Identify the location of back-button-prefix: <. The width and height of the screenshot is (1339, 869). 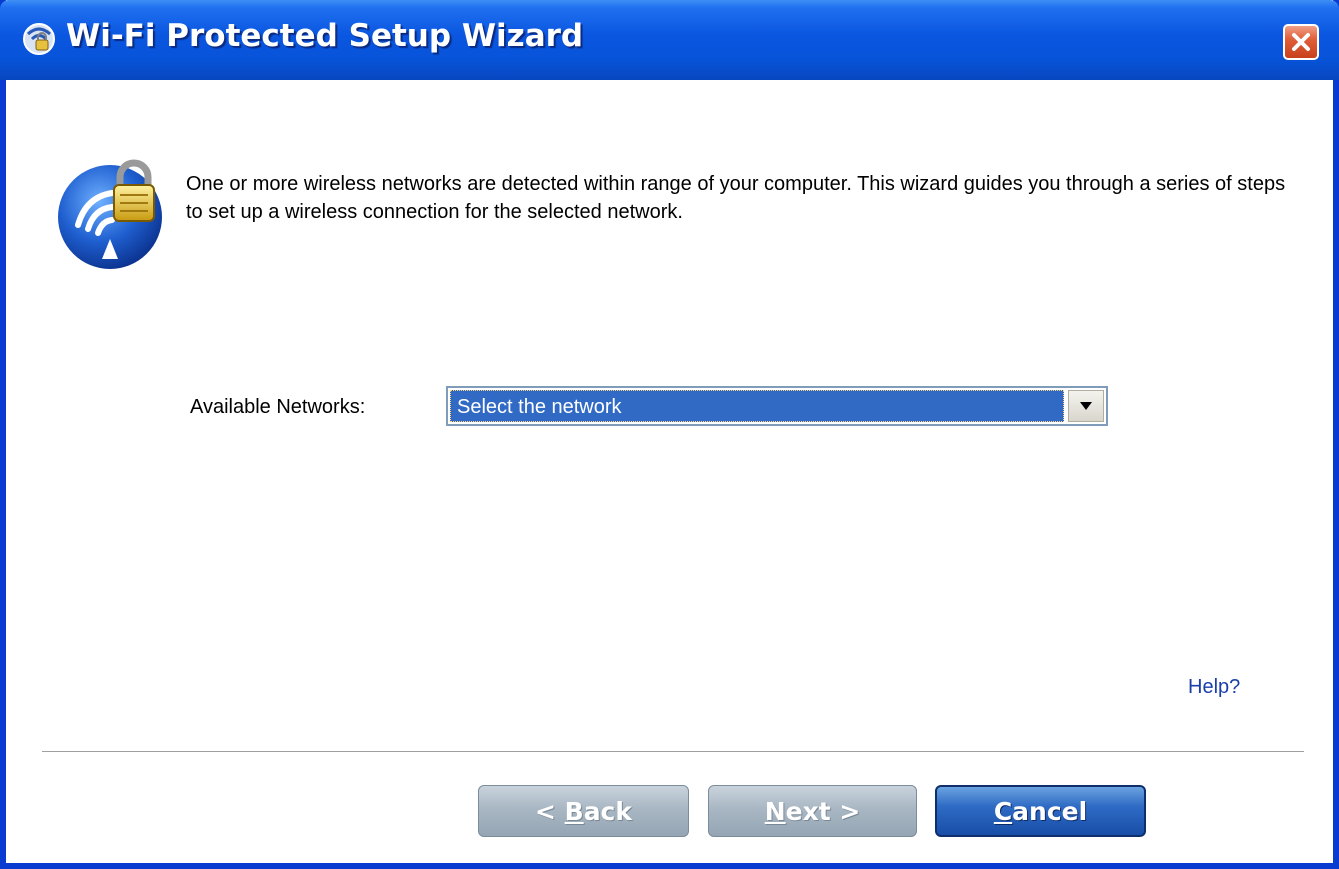
(549, 811).